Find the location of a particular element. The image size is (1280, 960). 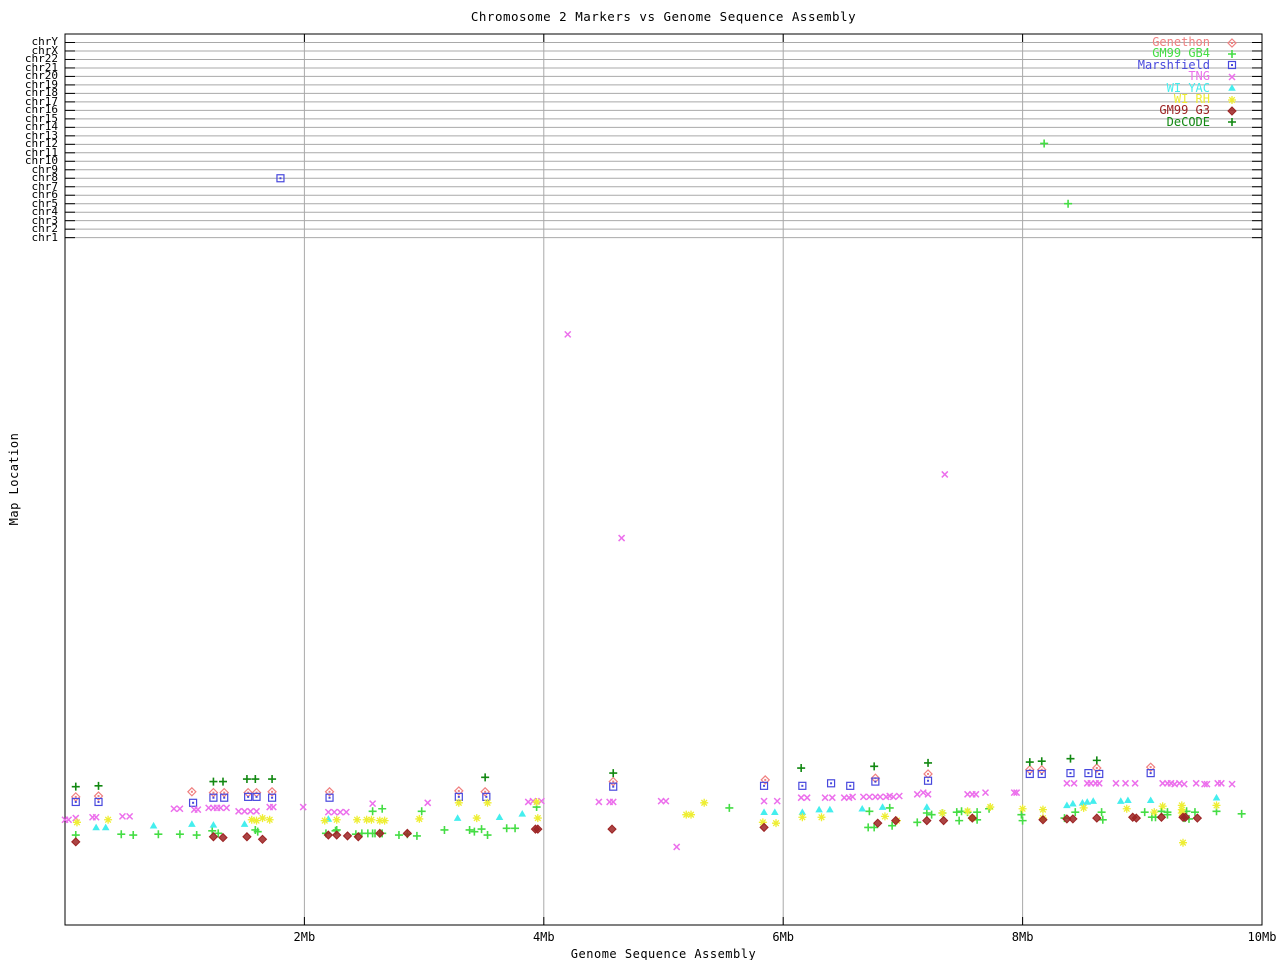

filled-triangle-legend-icon is located at coordinates (1232, 87).